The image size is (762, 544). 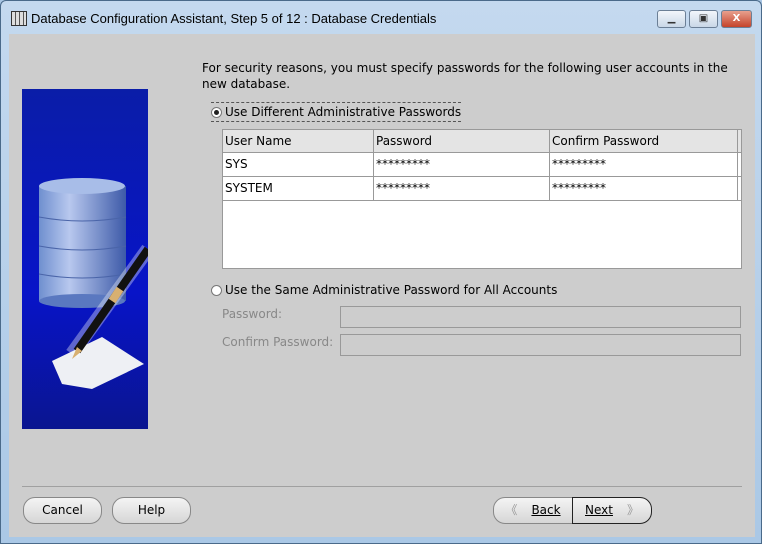 I want to click on different-passwords-label: Use Different Administrative Passwords, so click(x=343, y=112).